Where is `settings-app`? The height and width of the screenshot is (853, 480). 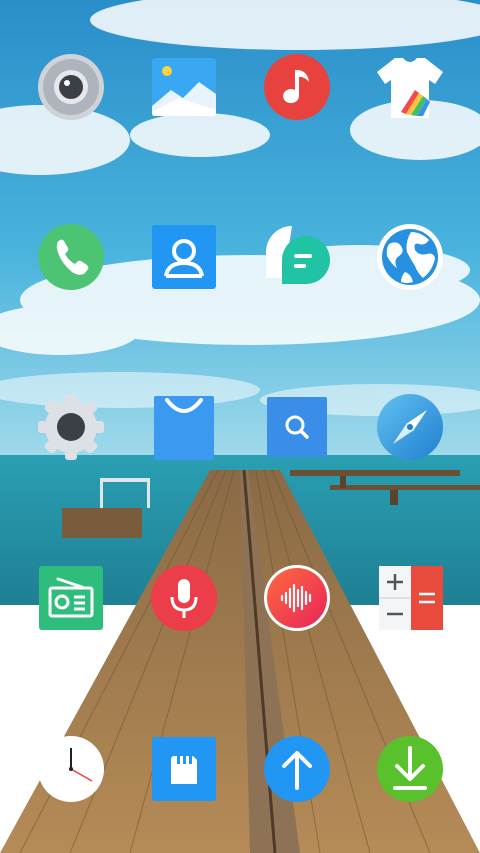 settings-app is located at coordinates (71, 427).